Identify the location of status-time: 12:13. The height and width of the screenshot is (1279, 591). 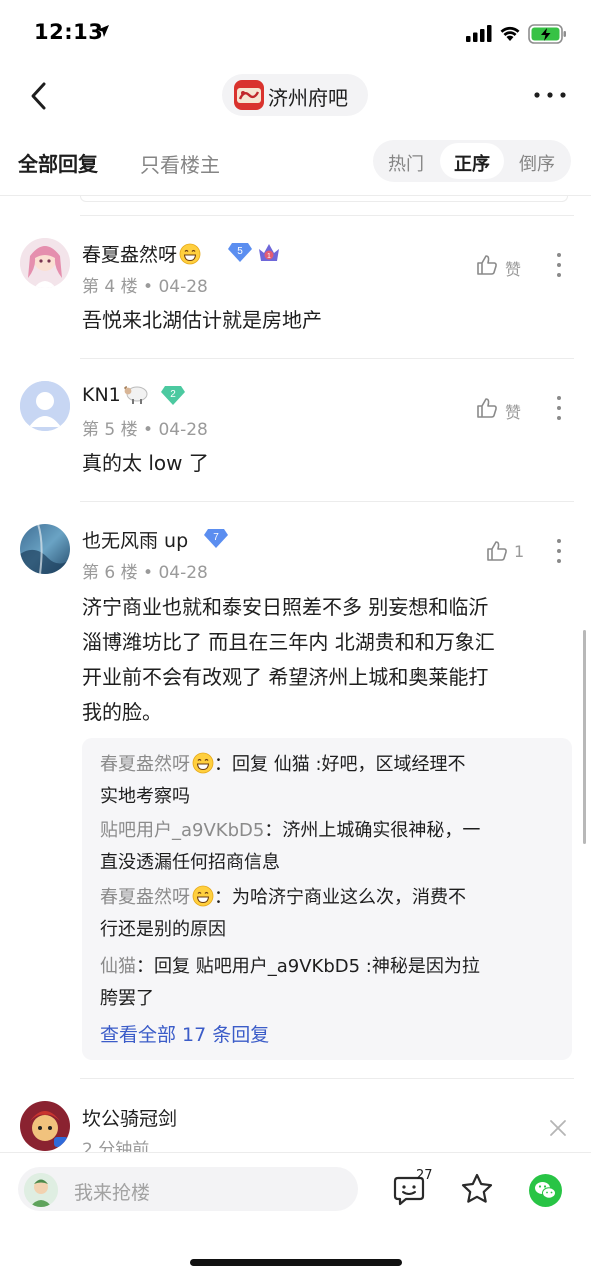
(69, 32).